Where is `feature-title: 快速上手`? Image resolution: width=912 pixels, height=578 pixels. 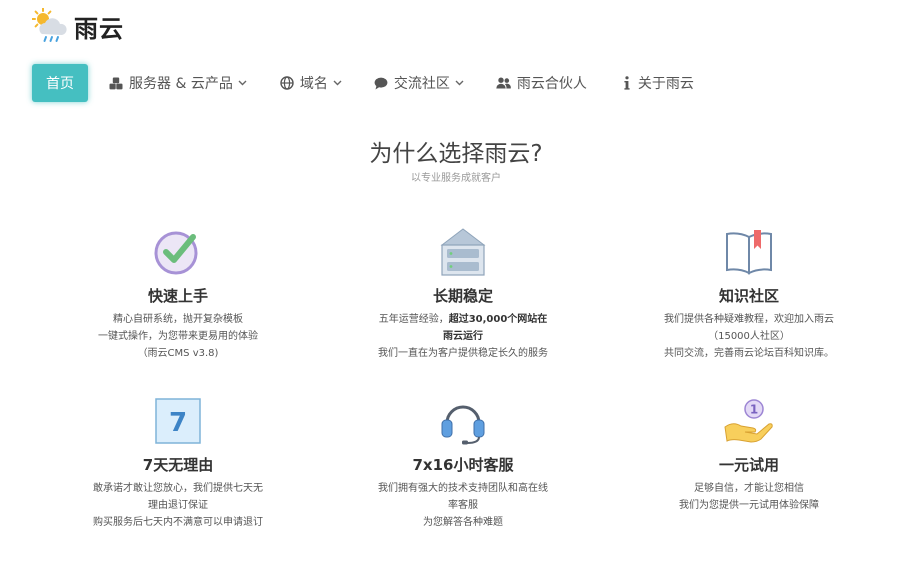 feature-title: 快速上手 is located at coordinates (177, 296).